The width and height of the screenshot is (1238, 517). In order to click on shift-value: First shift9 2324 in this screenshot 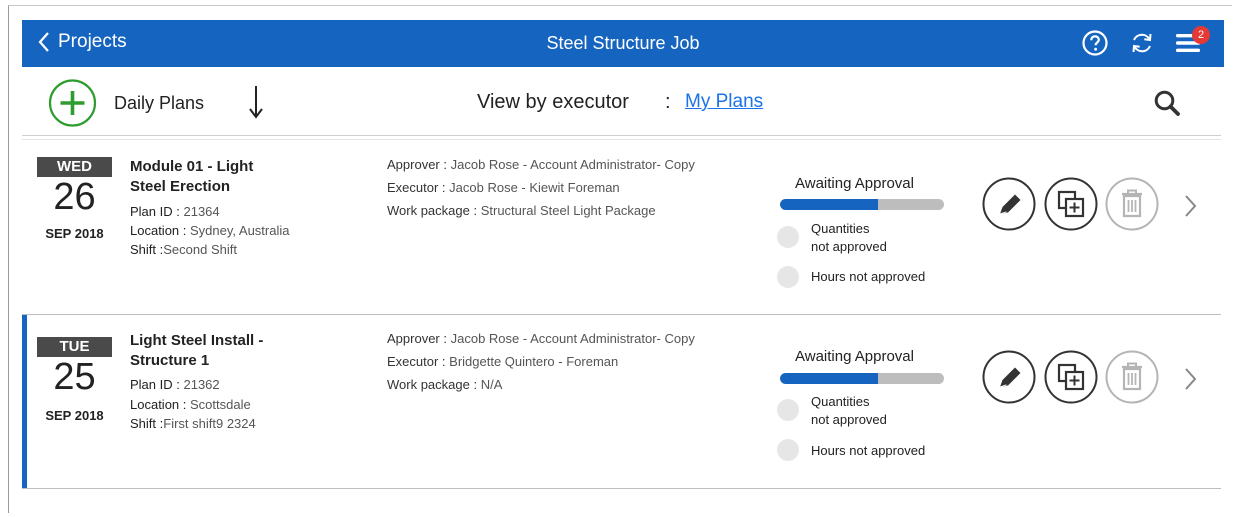, I will do `click(209, 423)`.